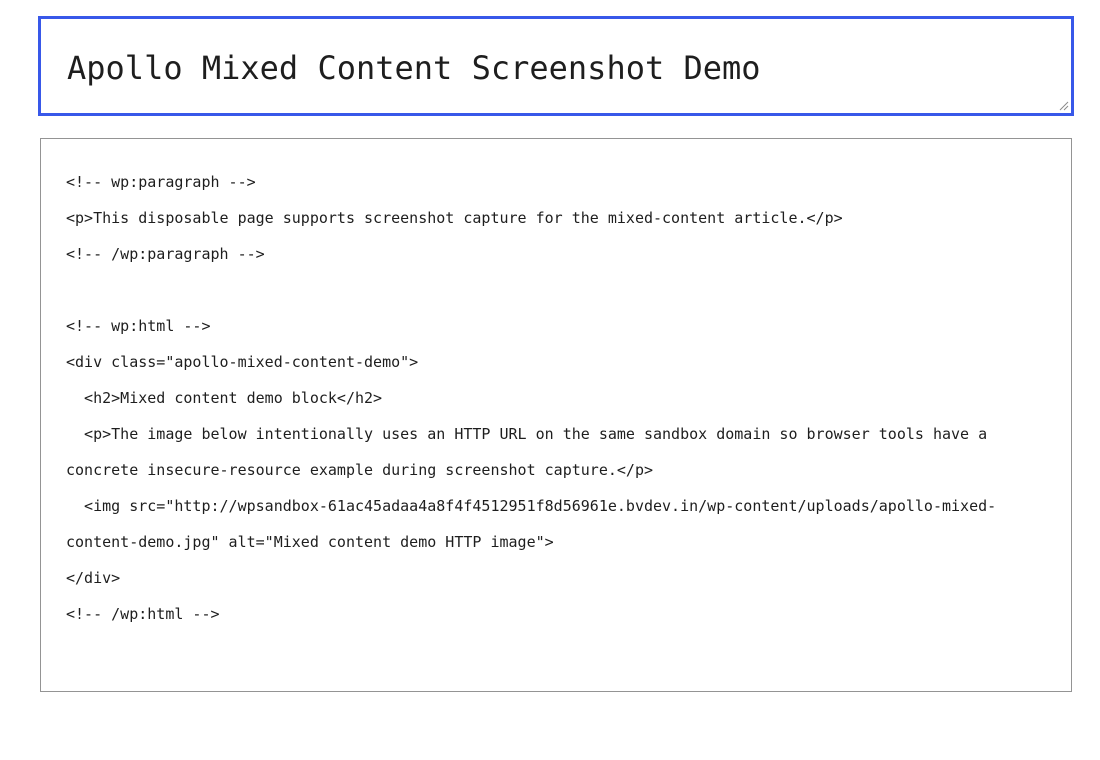 This screenshot has height=760, width=1100. I want to click on post-title-text: Apollo Mixed Content Screenshot Demo, so click(414, 68).